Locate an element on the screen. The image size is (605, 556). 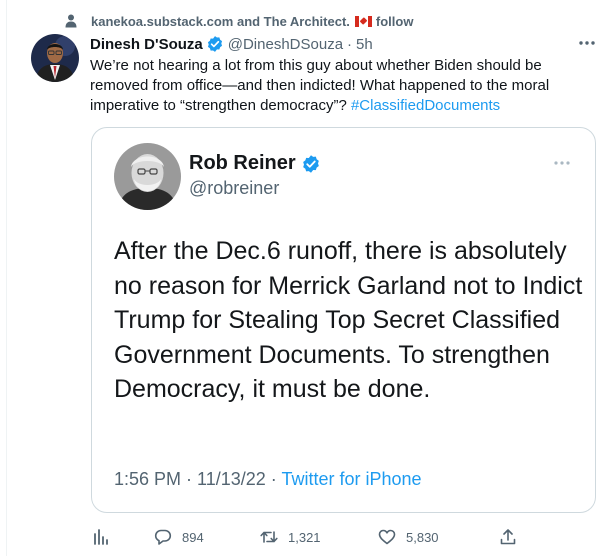
retweet-count: 1,321 is located at coordinates (304, 537).